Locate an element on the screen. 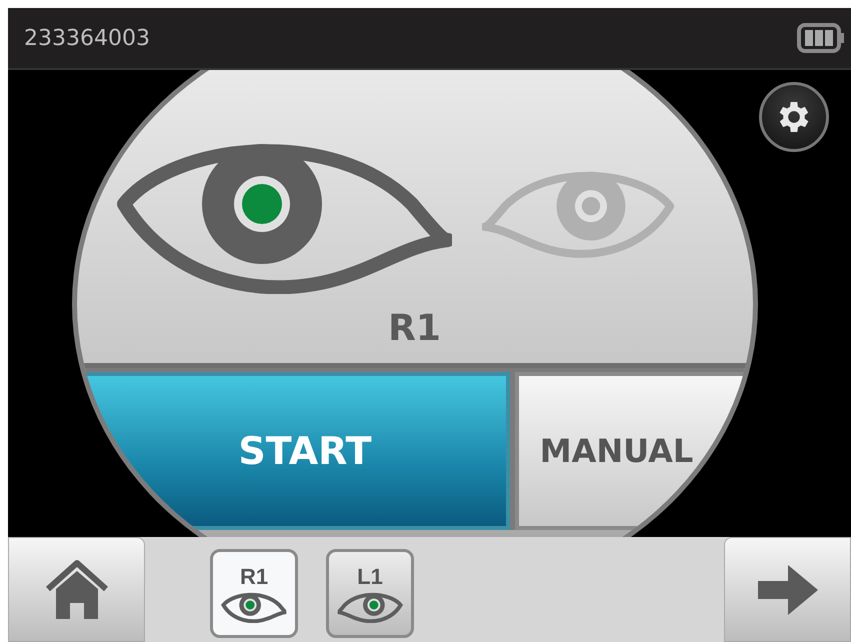 The height and width of the screenshot is (642, 851). next-button is located at coordinates (787, 589).